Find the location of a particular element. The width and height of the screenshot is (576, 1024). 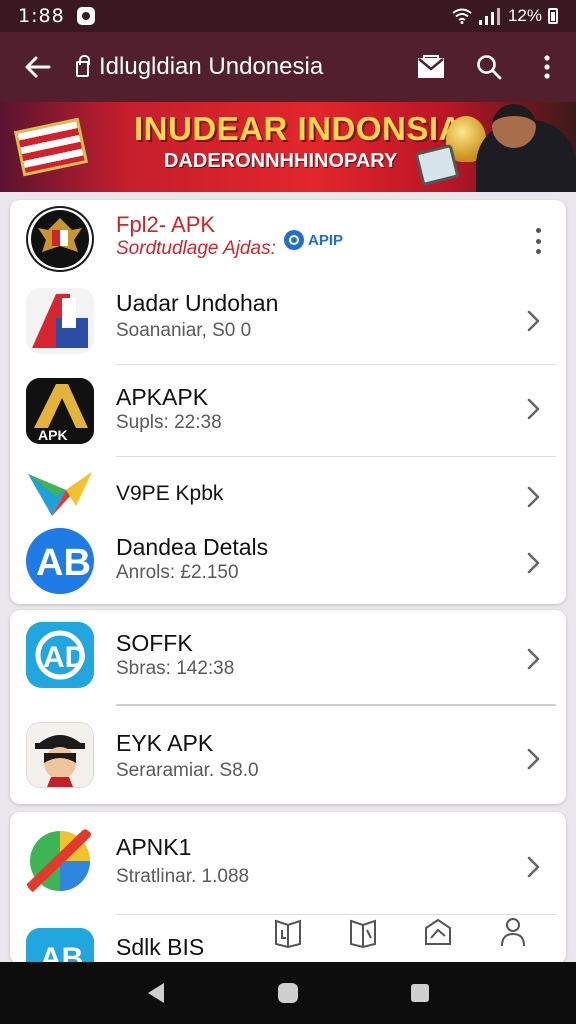

app-subtitle: Anrols: £2.150 is located at coordinates (177, 572).